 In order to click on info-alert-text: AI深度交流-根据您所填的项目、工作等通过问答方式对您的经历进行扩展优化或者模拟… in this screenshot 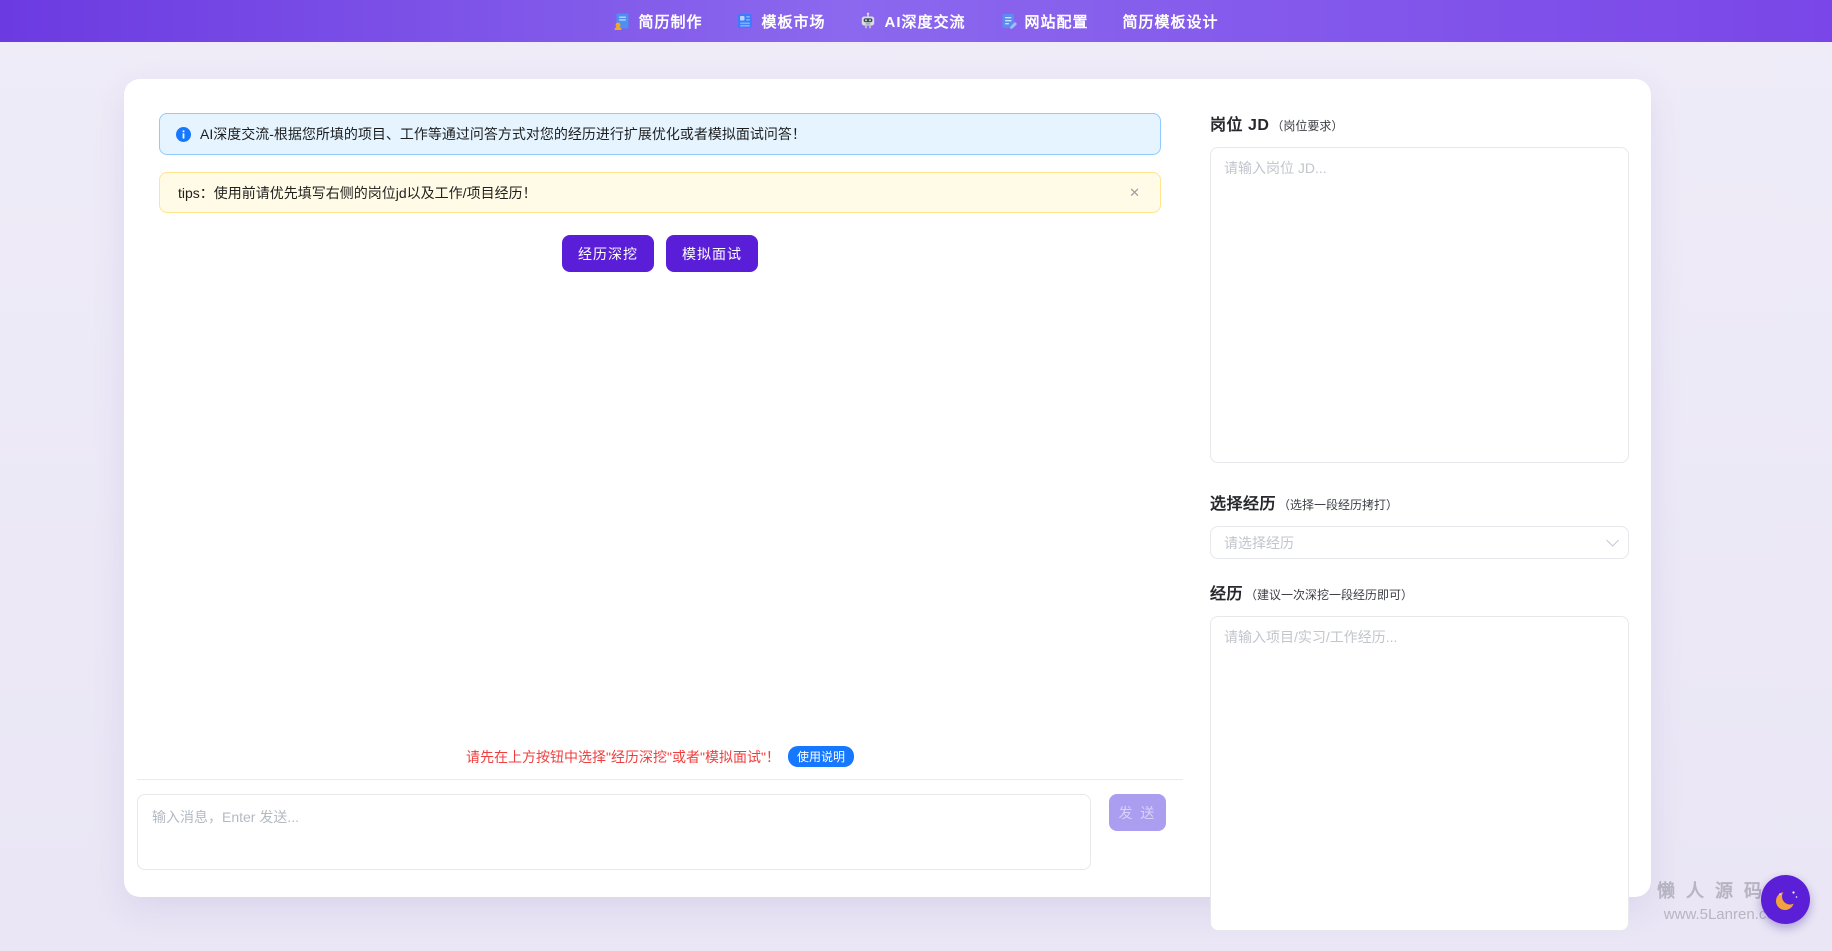, I will do `click(503, 134)`.